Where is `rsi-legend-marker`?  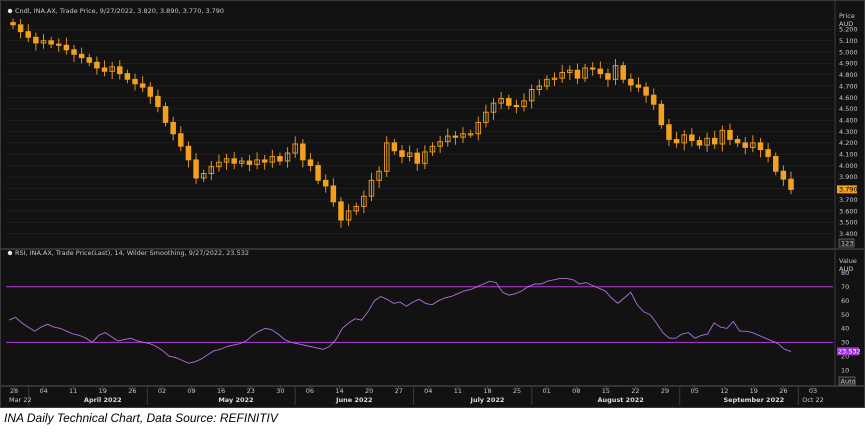
rsi-legend-marker is located at coordinates (10, 253).